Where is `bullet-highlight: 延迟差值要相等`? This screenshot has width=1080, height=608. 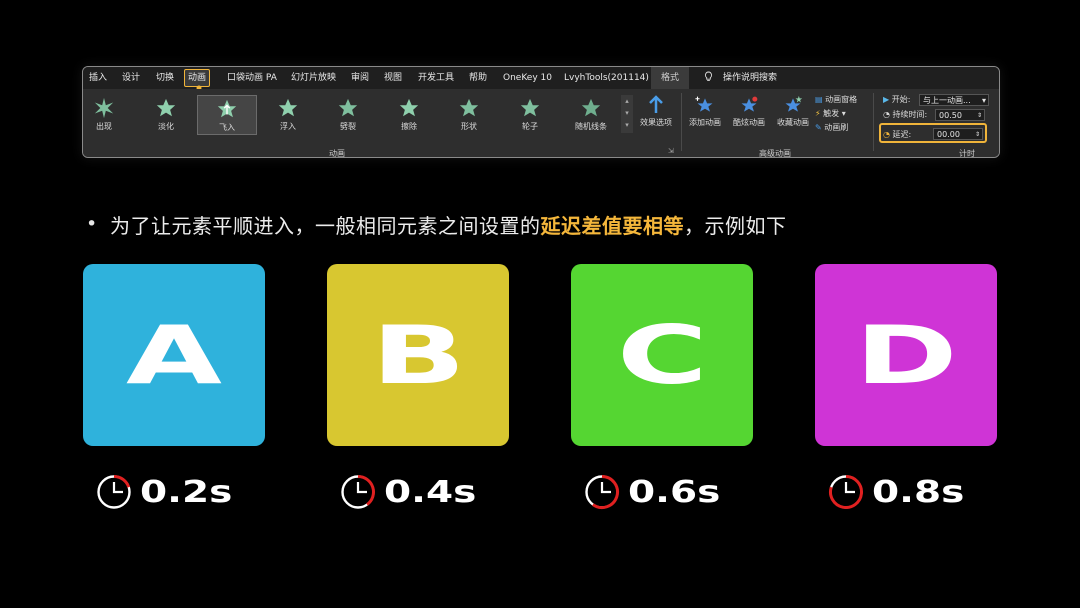
bullet-highlight: 延迟差值要相等 is located at coordinates (612, 226).